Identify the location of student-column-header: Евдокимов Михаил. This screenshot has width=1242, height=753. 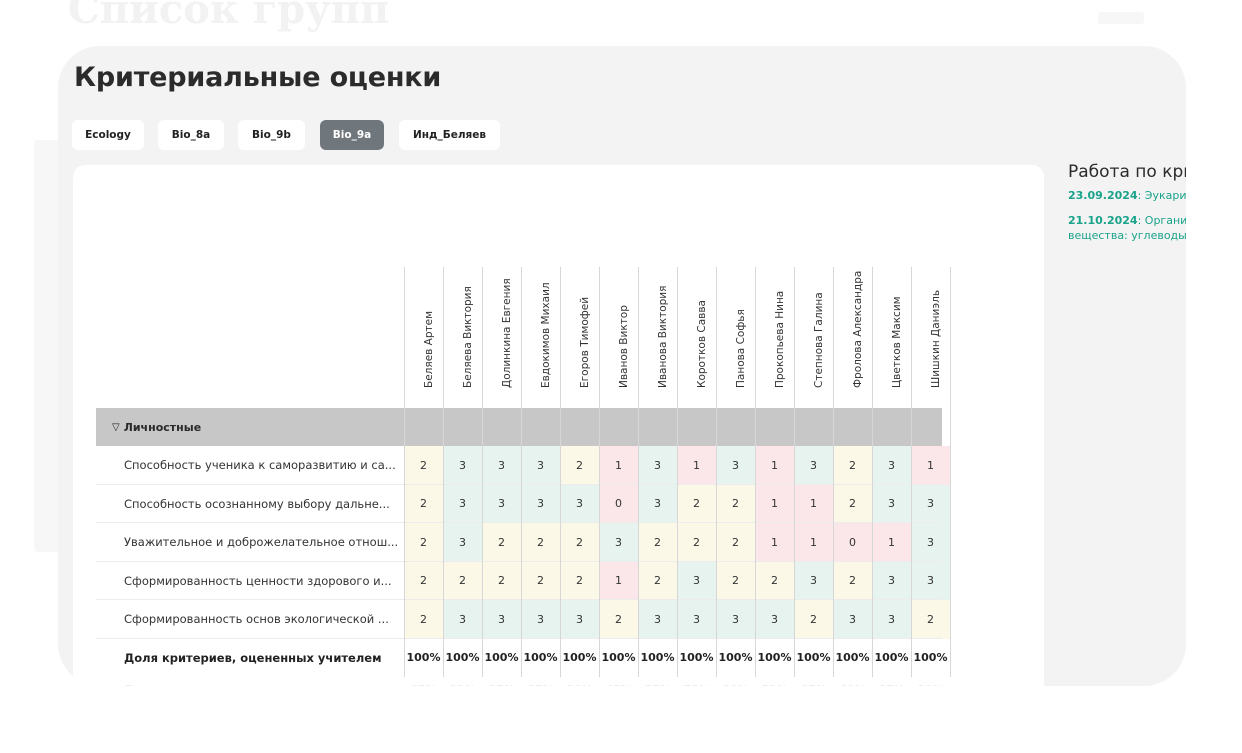
(540, 312).